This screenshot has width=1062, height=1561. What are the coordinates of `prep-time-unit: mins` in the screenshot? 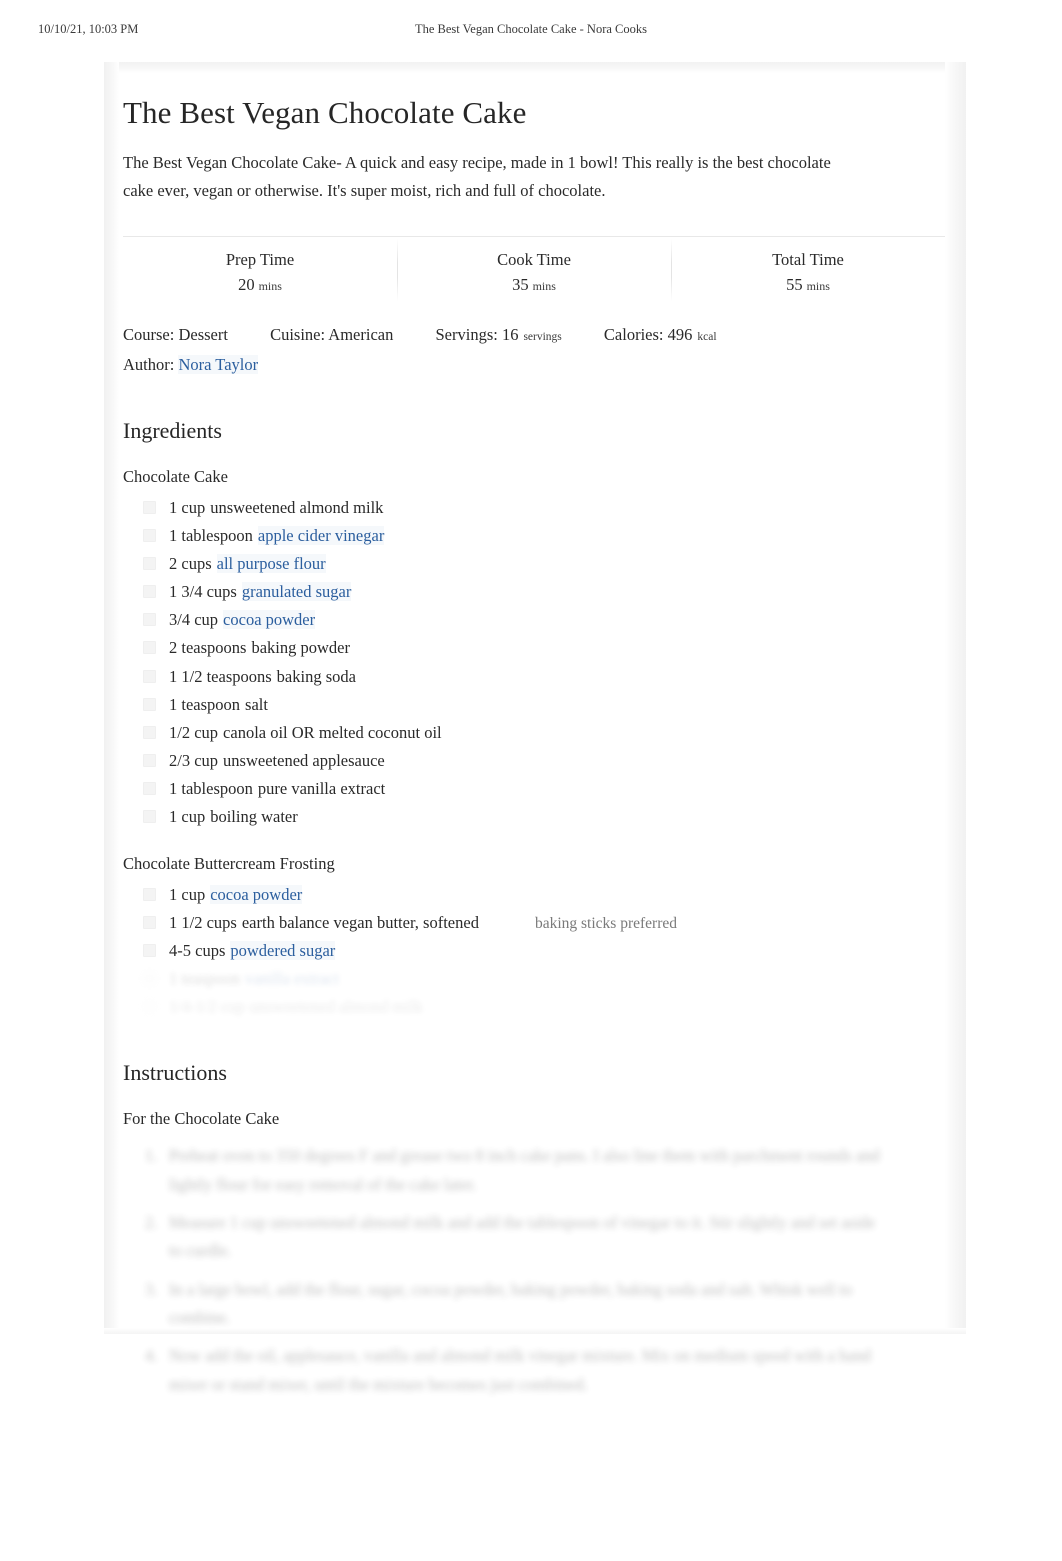 It's located at (270, 285).